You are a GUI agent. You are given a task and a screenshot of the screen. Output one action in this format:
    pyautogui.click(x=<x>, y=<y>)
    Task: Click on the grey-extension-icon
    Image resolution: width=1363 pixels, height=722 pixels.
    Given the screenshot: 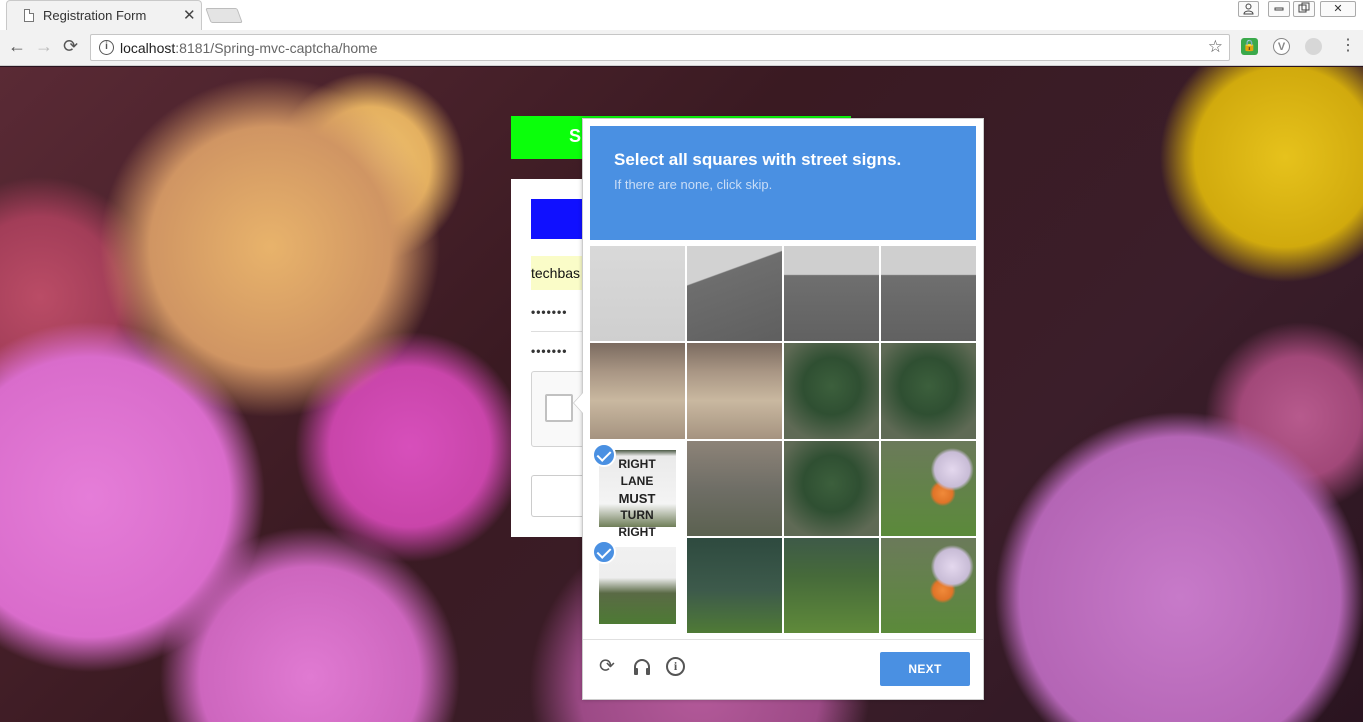 What is the action you would take?
    pyautogui.click(x=1313, y=46)
    